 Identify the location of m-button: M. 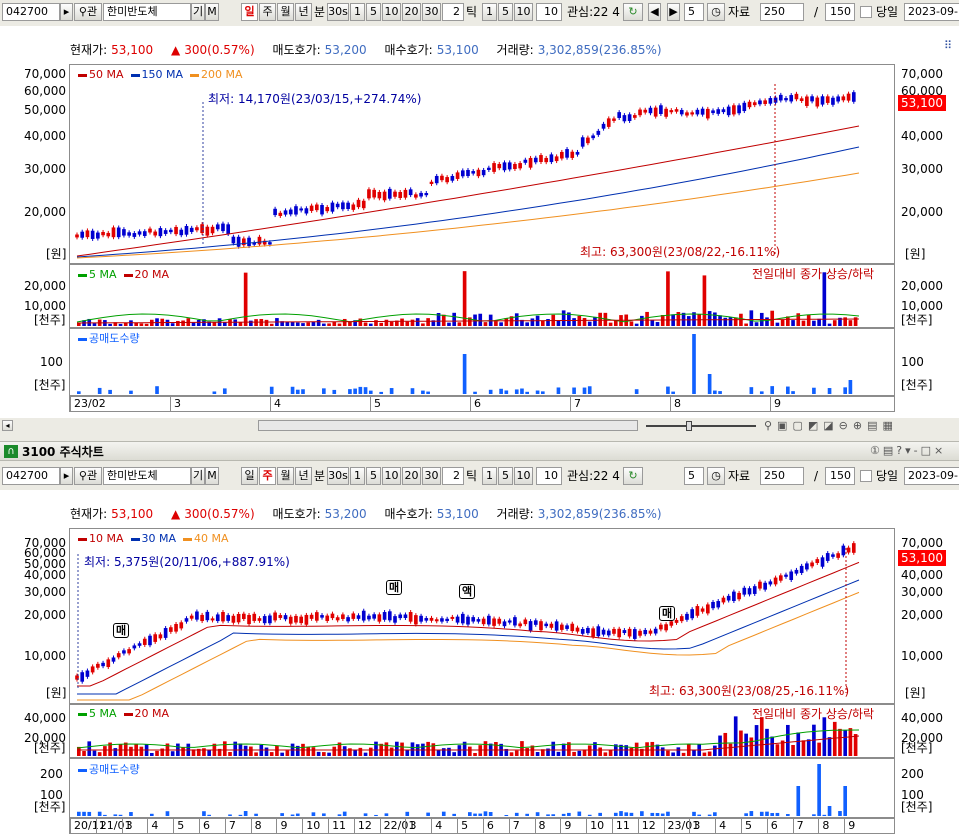
(212, 12).